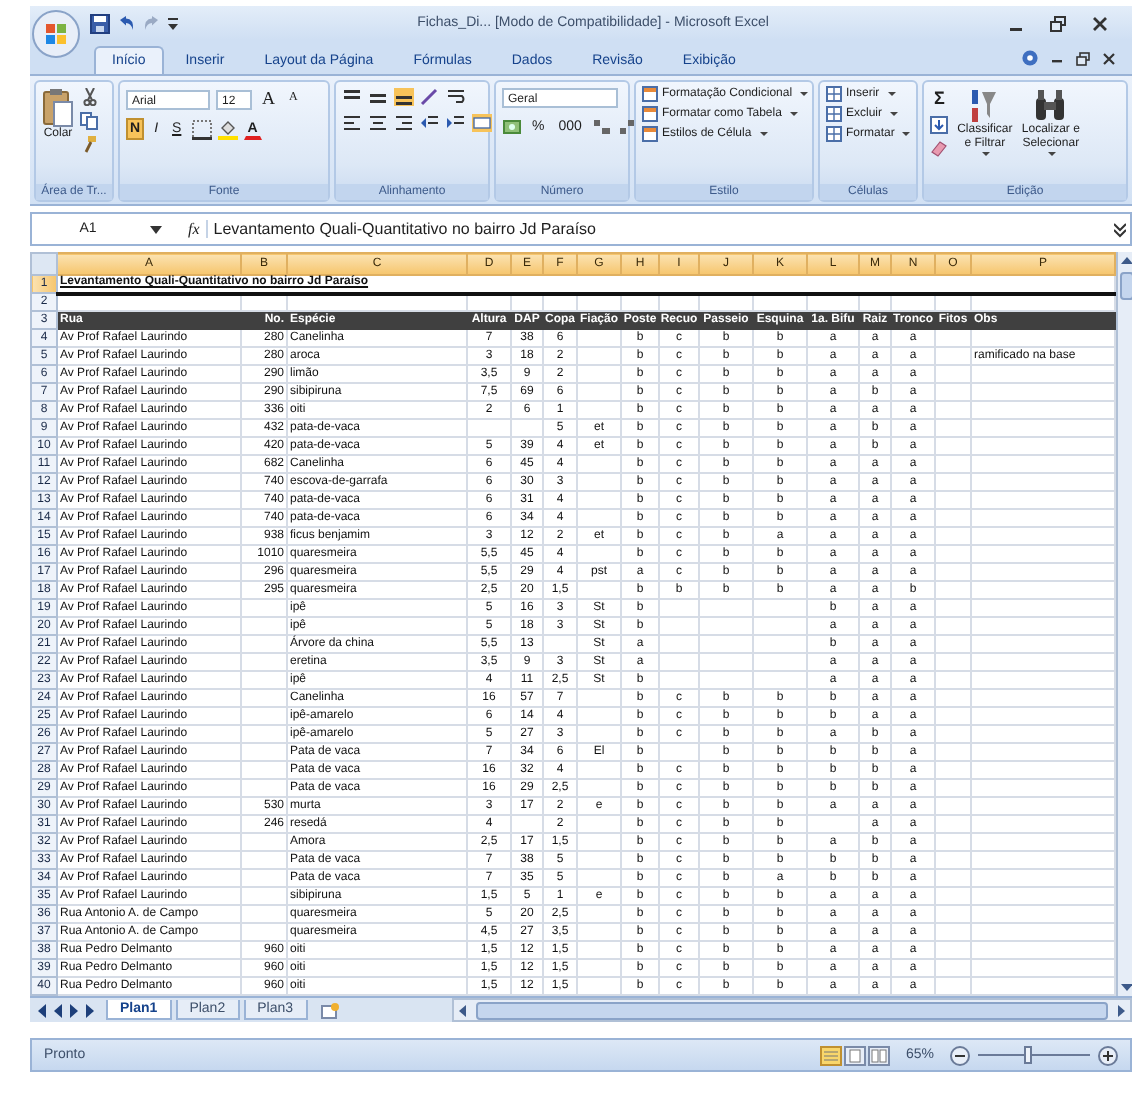 Image resolution: width=1132 pixels, height=1106 pixels. Describe the element at coordinates (1124, 624) in the screenshot. I see `vertical-scrollbar` at that location.